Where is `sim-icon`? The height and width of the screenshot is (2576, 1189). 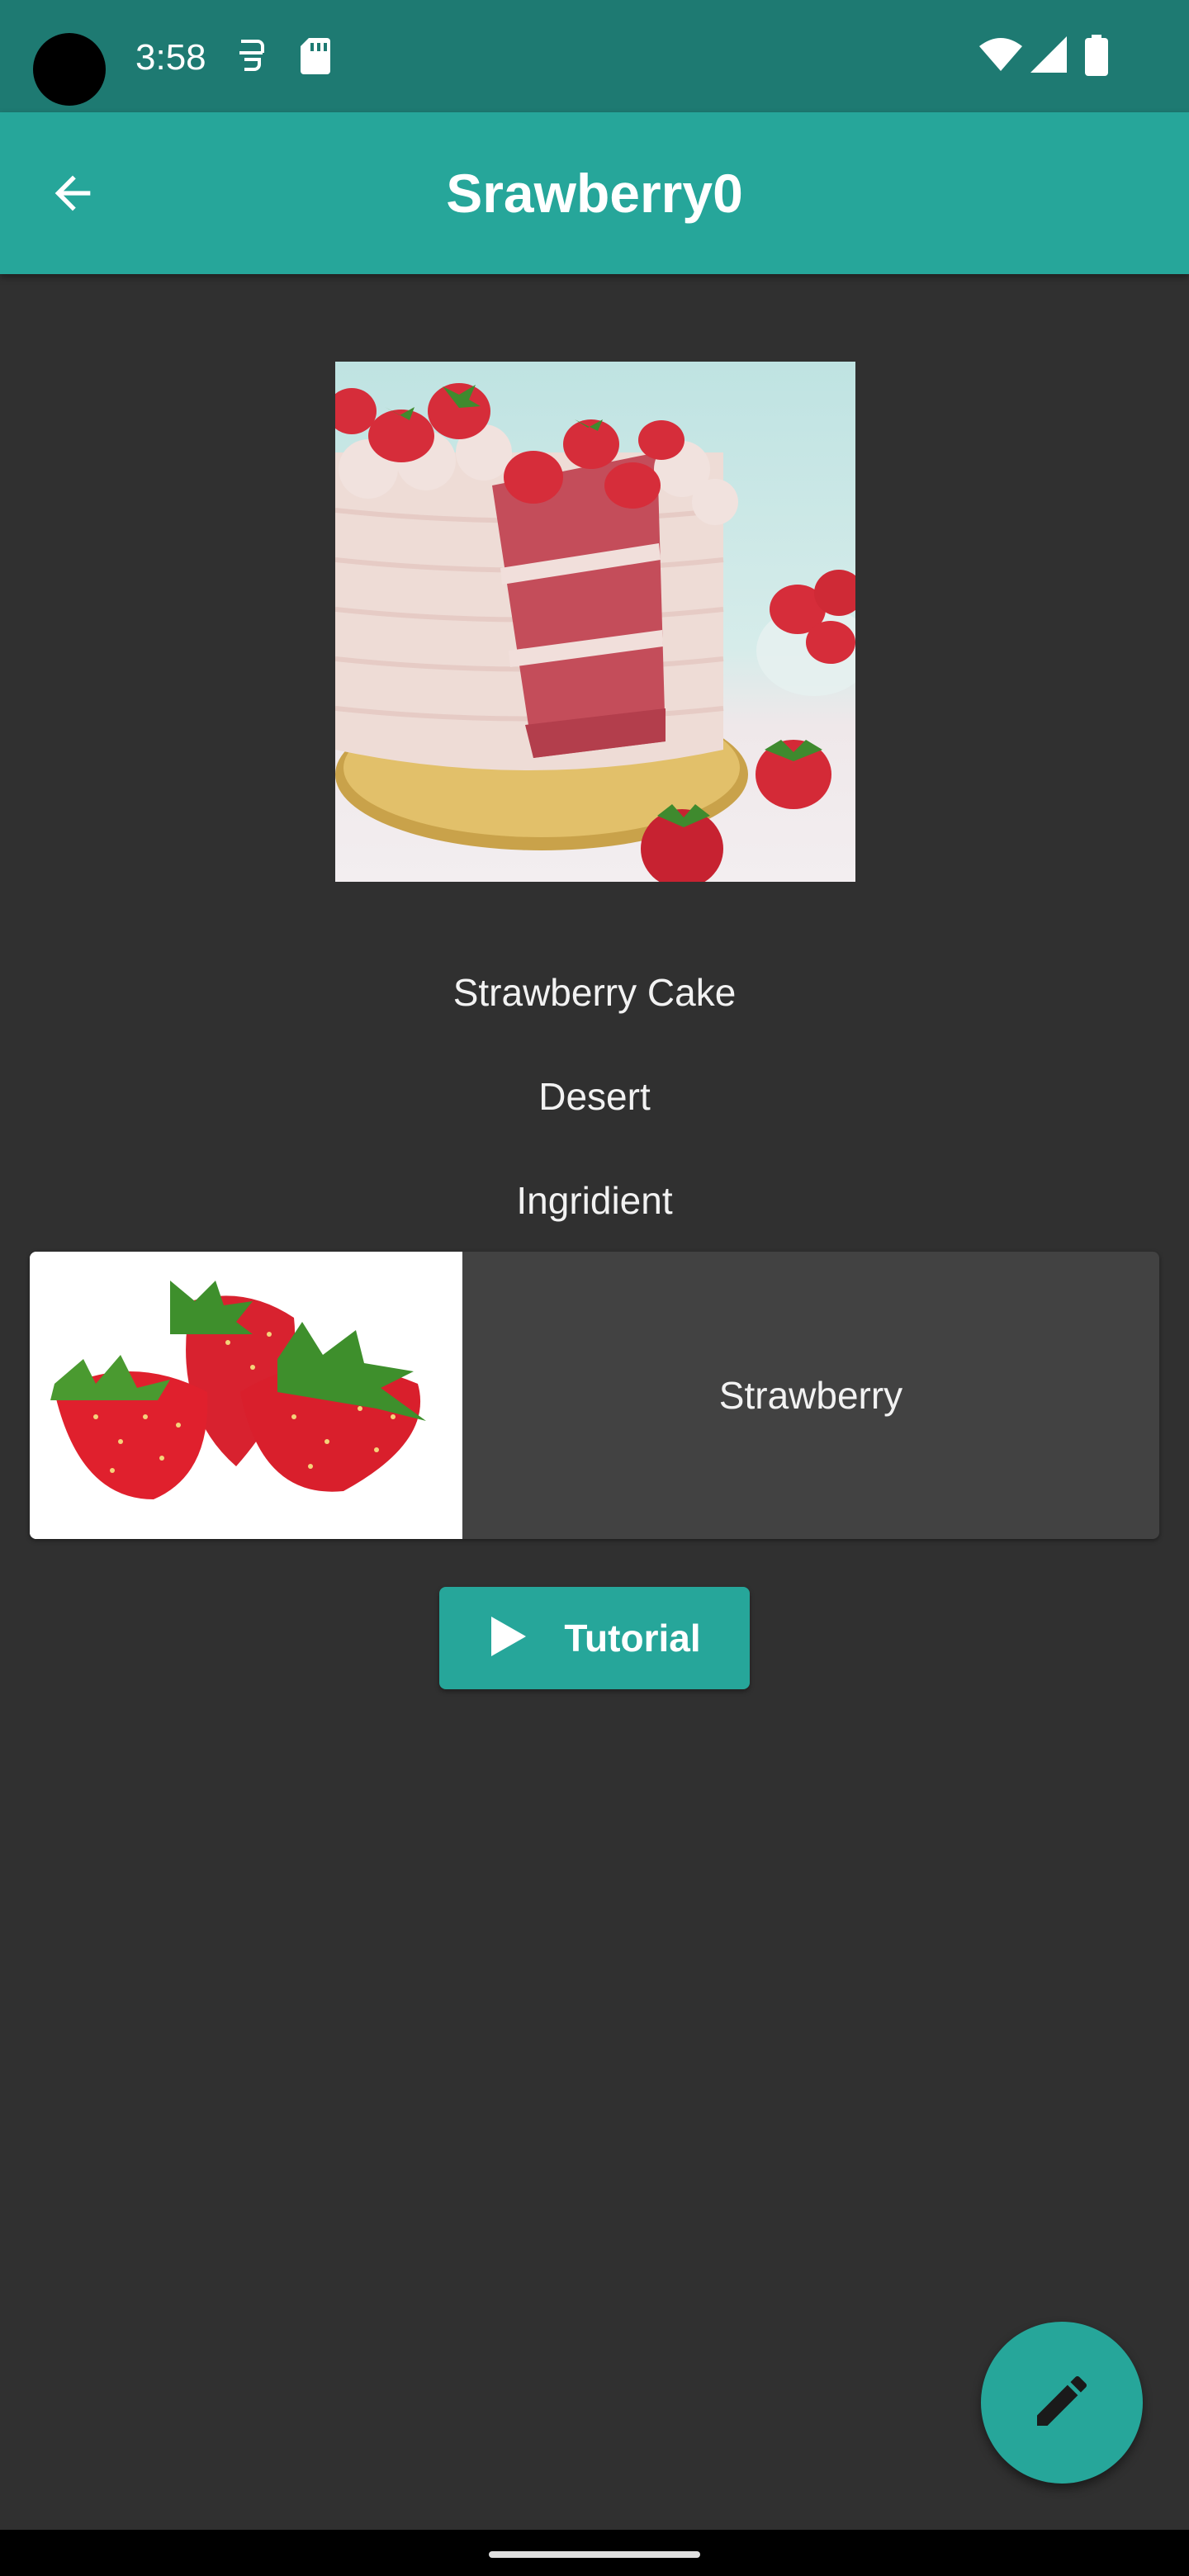
sim-icon is located at coordinates (252, 58).